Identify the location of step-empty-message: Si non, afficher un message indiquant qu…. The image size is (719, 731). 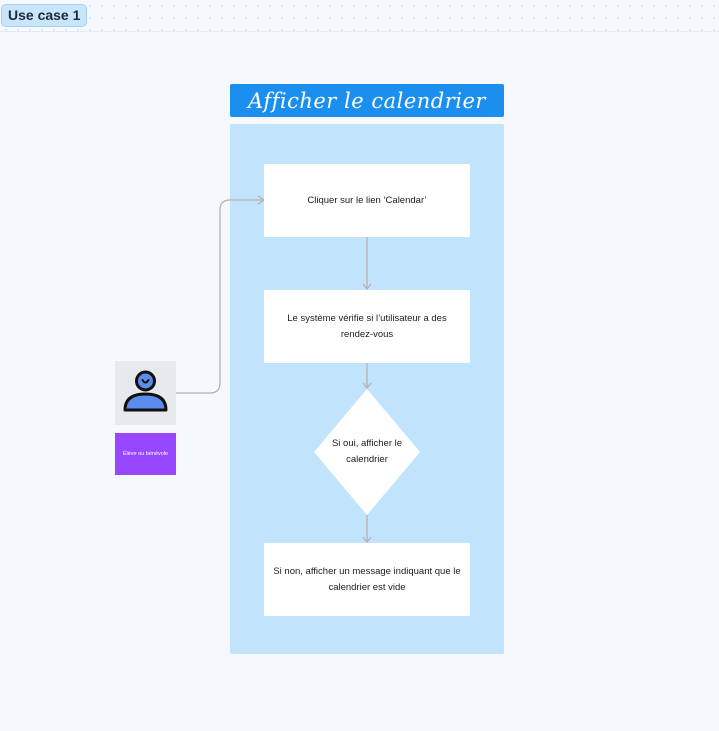
(367, 579).